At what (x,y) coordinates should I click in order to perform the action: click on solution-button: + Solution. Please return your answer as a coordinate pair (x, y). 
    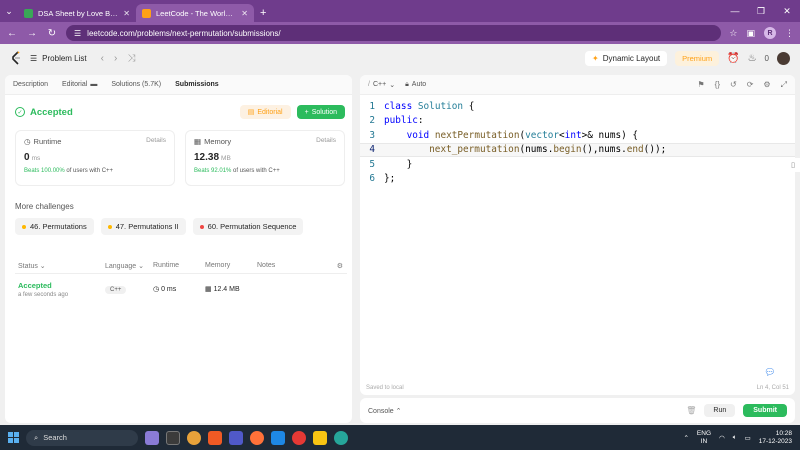
    Looking at the image, I should click on (320, 112).